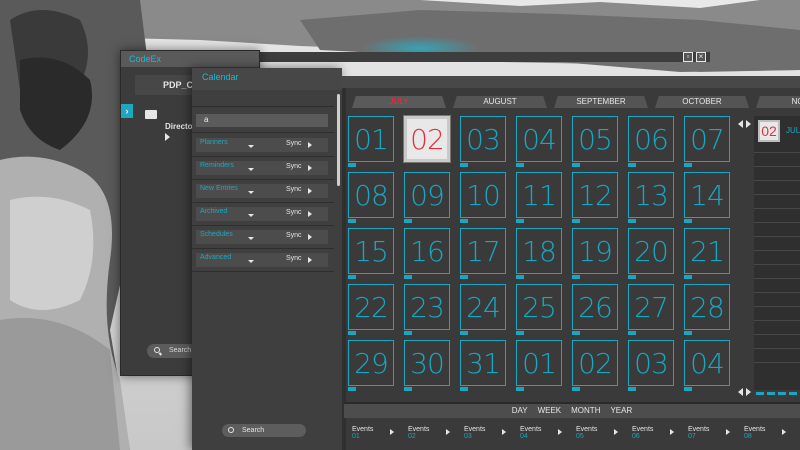  What do you see at coordinates (500, 102) in the screenshot?
I see `month-tab: AUGUST` at bounding box center [500, 102].